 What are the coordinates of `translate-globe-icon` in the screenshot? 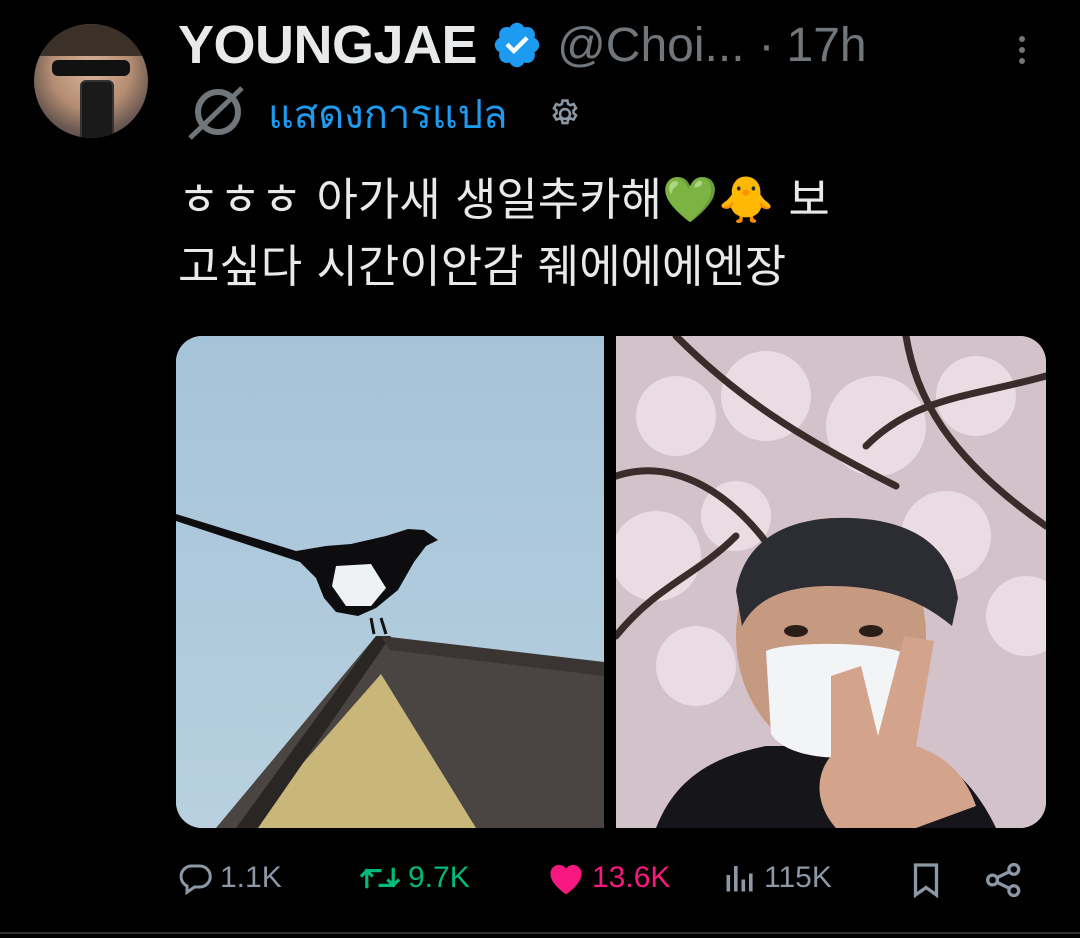 It's located at (216, 114).